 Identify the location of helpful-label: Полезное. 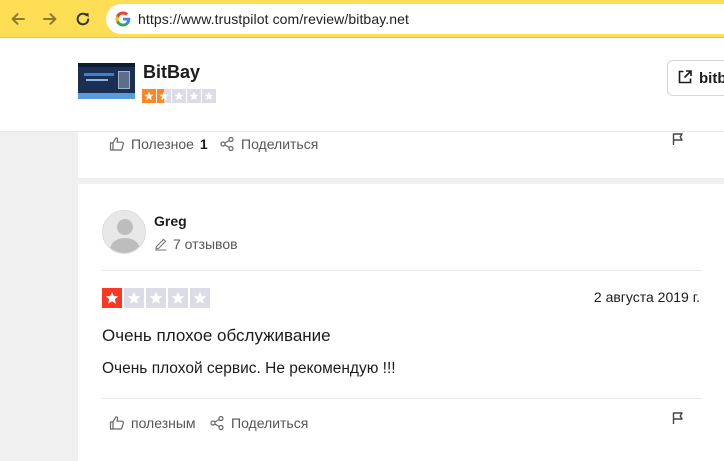
(162, 144).